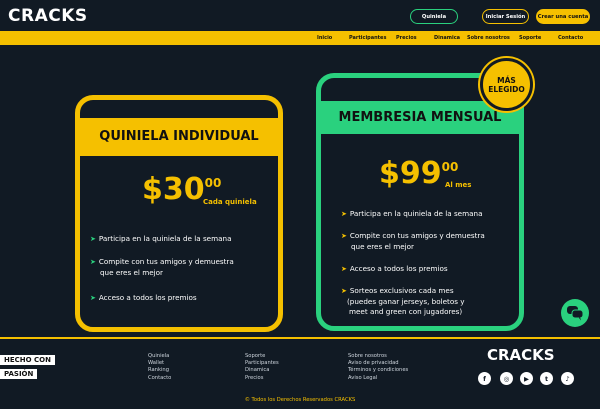  I want to click on footer-link: Dinamica, so click(262, 370).